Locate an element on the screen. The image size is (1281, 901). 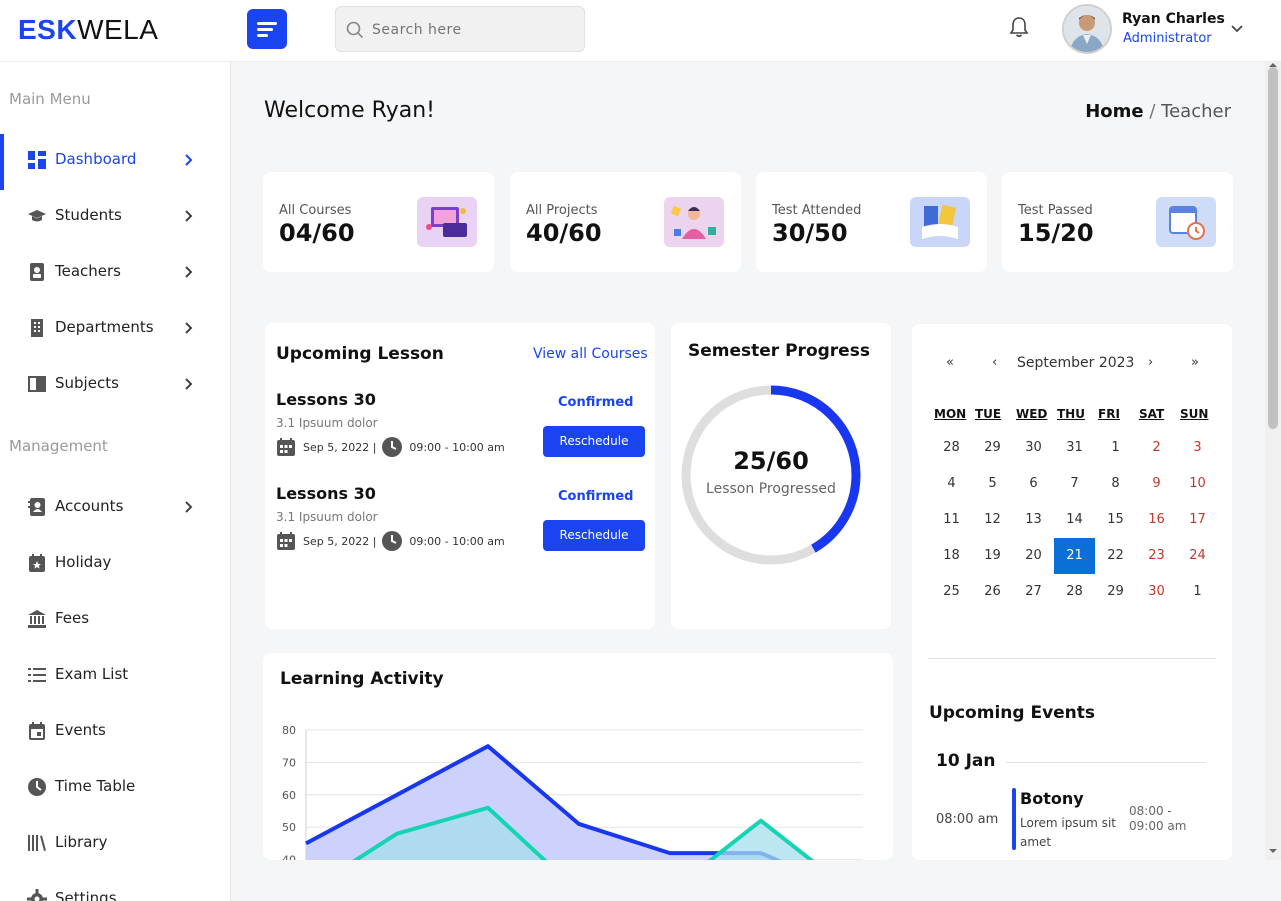
sidebar-item-fees: Fees is located at coordinates (115, 619).